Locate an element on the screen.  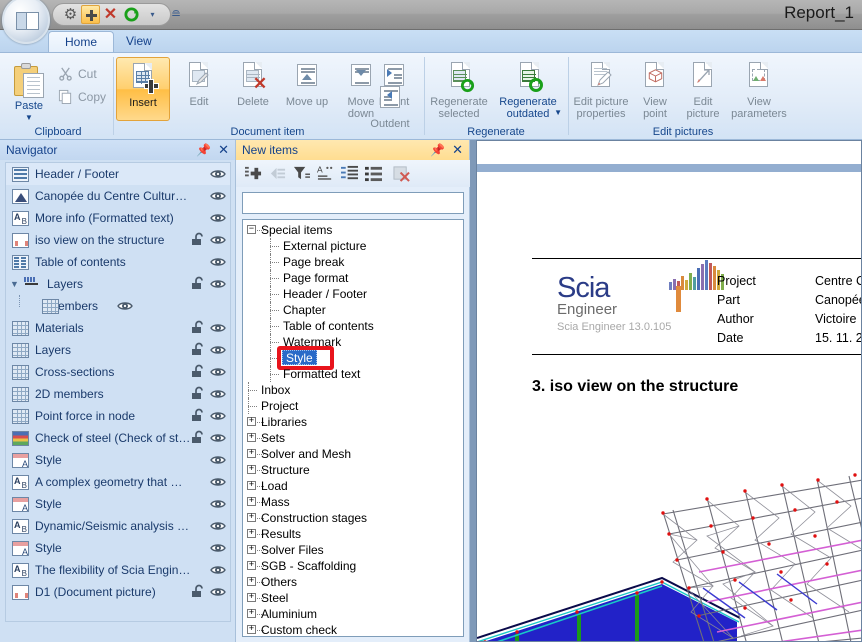
tree-node: Table of contents is located at coordinates (353, 326).